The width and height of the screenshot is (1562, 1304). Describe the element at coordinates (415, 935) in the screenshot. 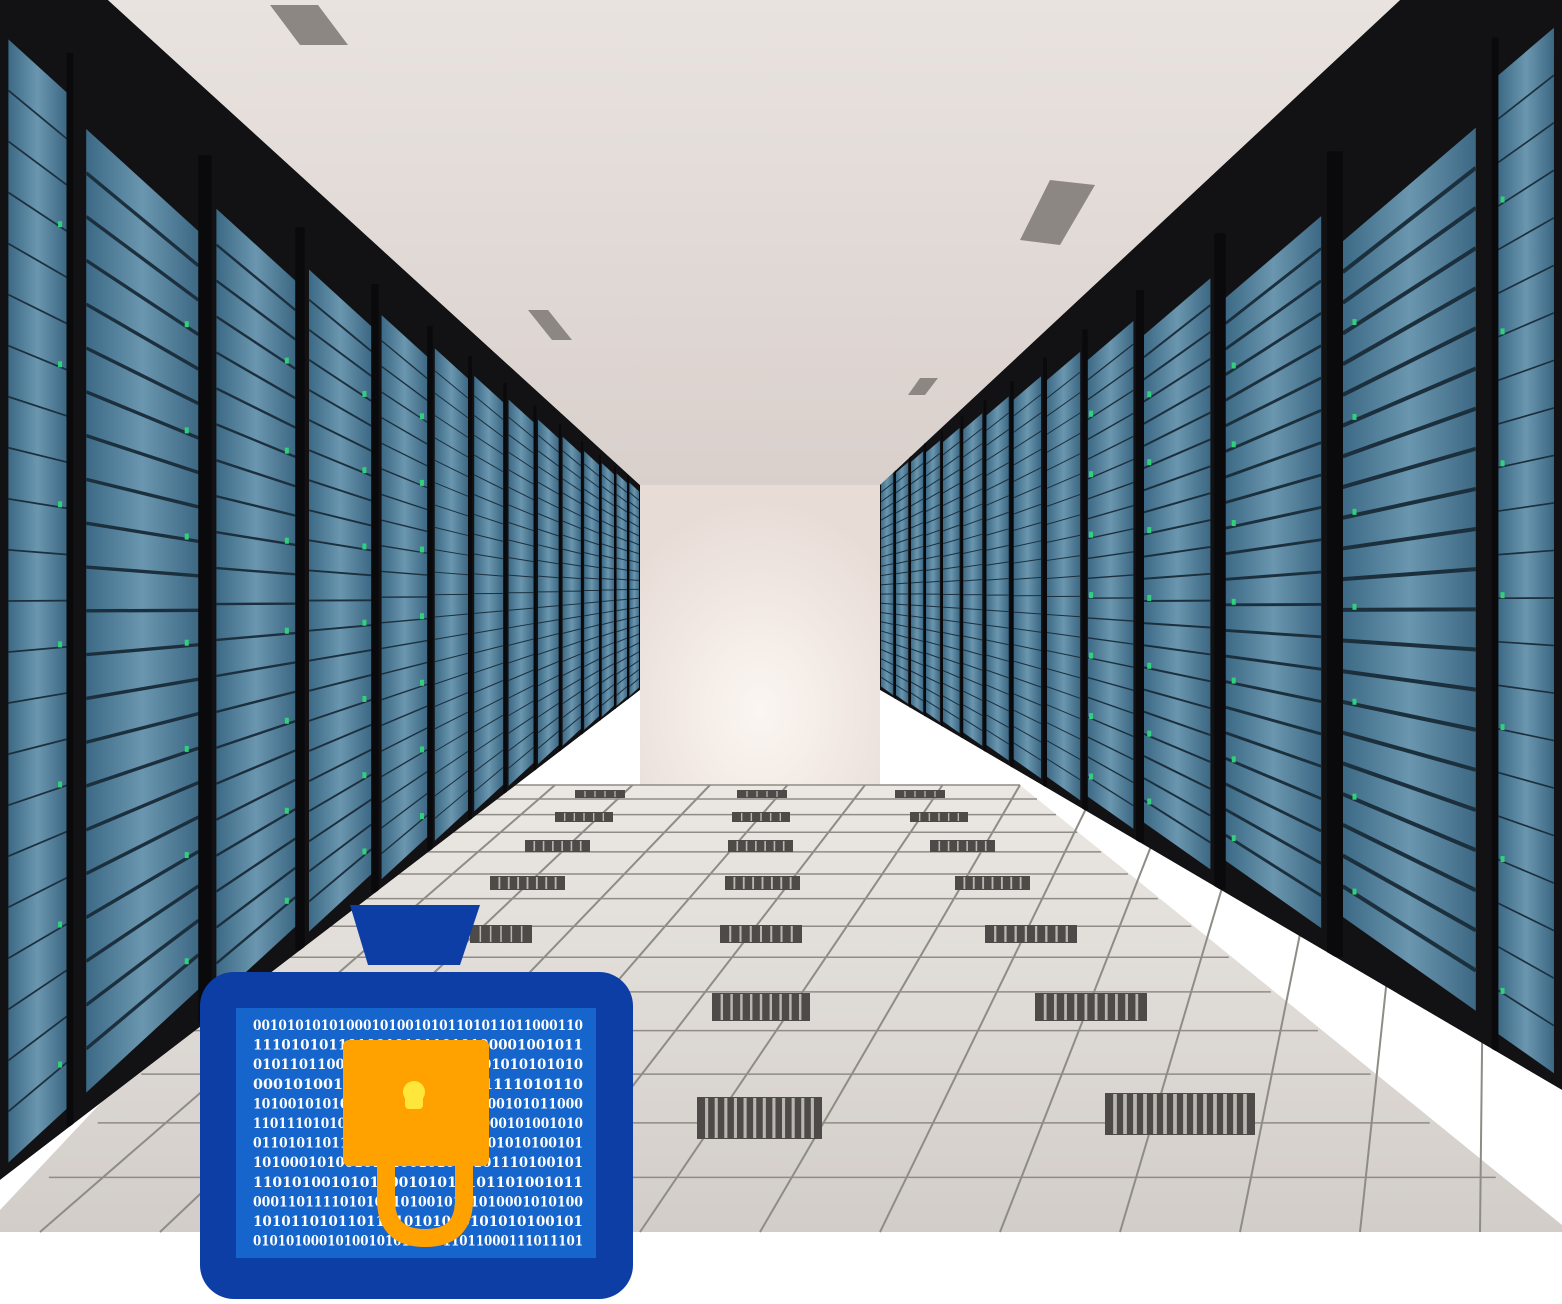

I see `badge-cap` at that location.